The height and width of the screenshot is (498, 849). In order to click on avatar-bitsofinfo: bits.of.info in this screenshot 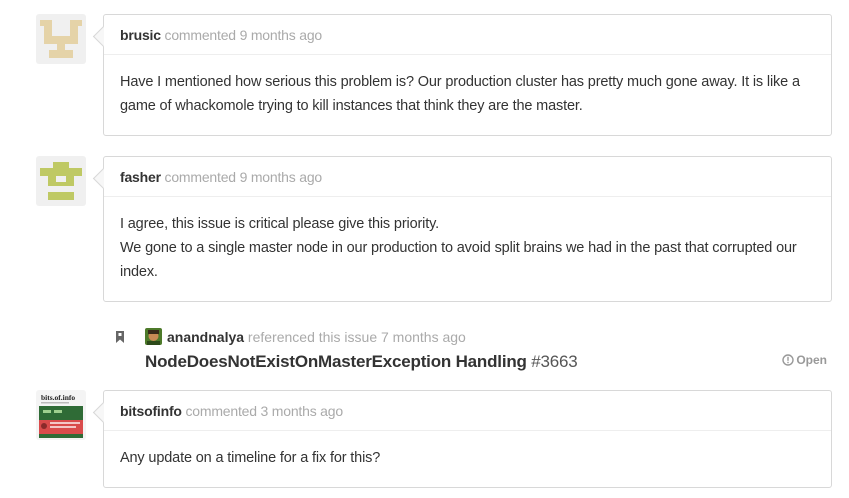, I will do `click(61, 415)`.